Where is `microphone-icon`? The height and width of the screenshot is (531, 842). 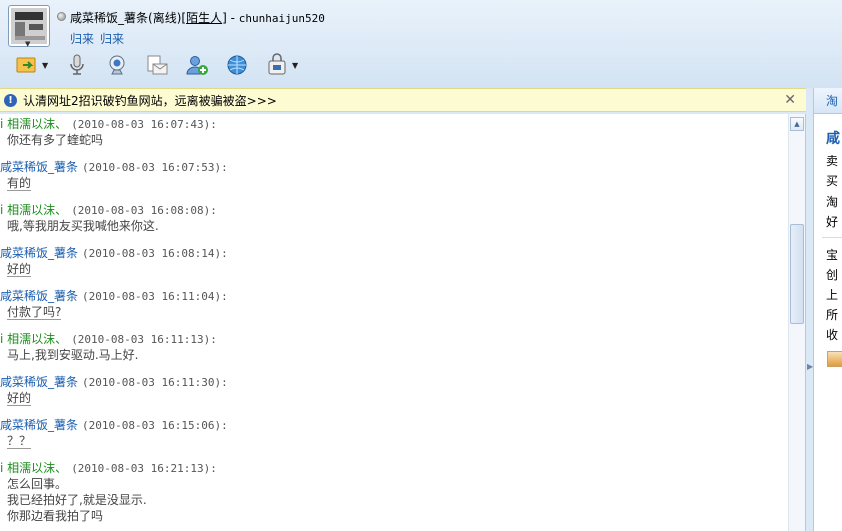 microphone-icon is located at coordinates (77, 64).